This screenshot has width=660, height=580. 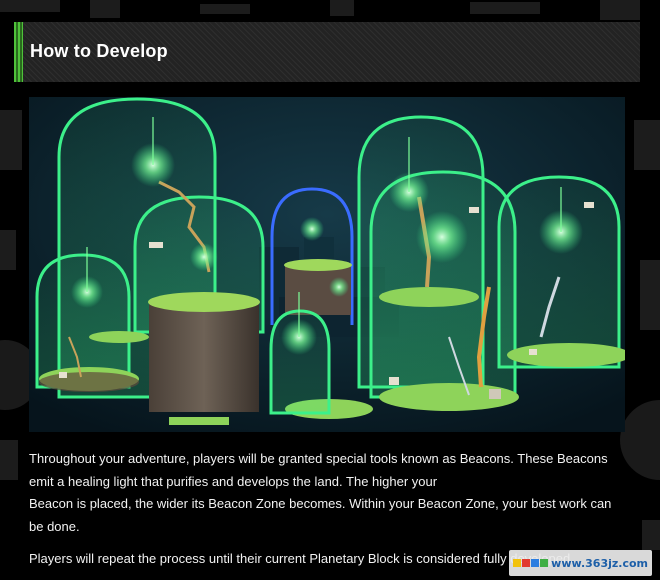 What do you see at coordinates (599, 563) in the screenshot?
I see `watermark-text: www.363jz.com` at bounding box center [599, 563].